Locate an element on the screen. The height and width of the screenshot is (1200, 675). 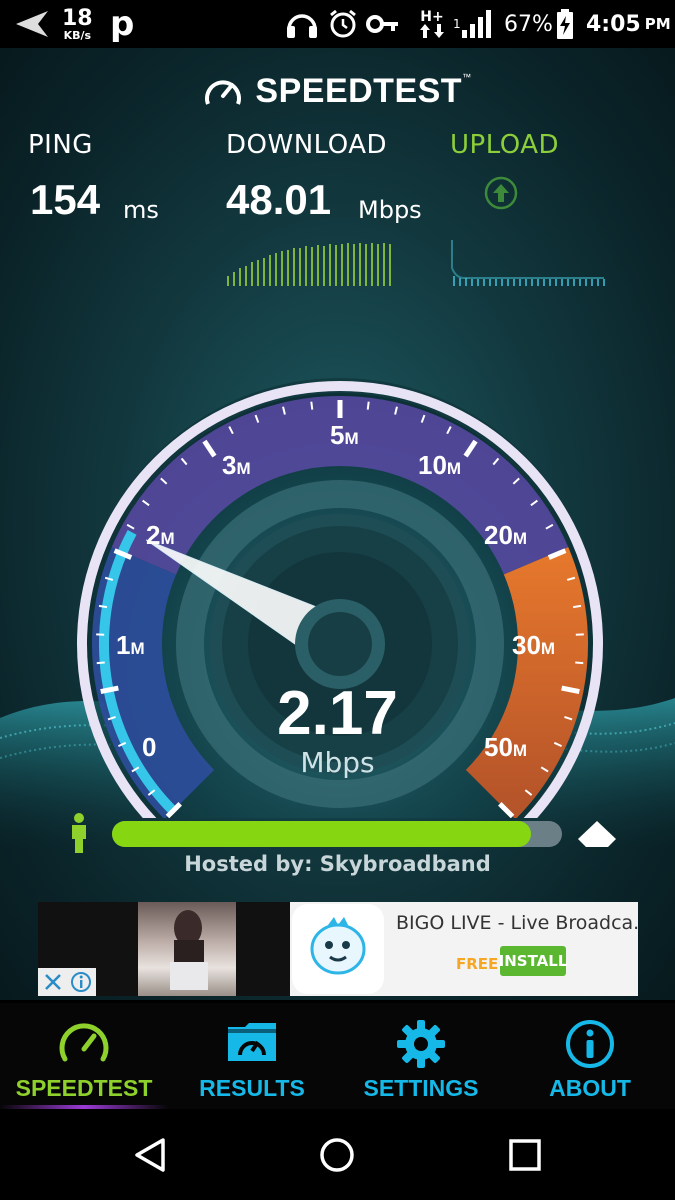
android-nav-bar is located at coordinates (337, 1154).